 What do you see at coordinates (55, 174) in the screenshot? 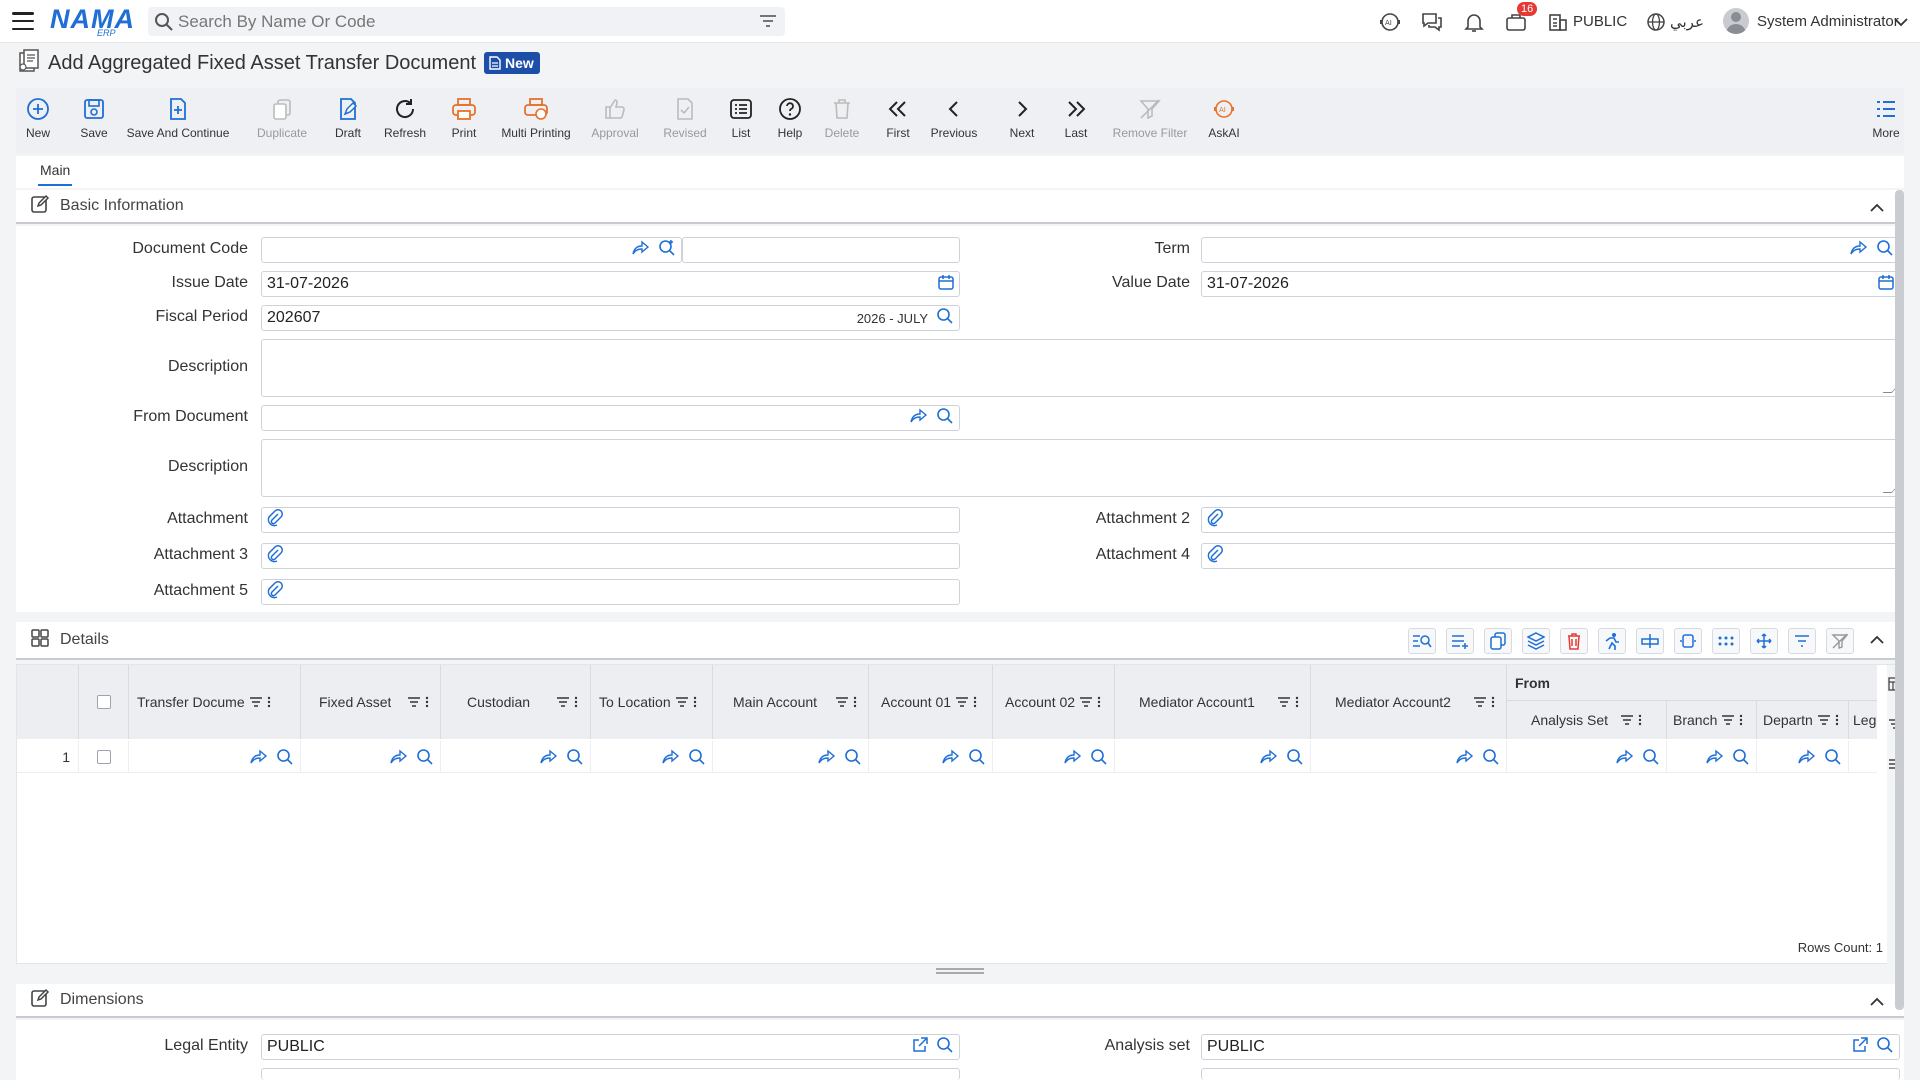
I see `tab-main: Main` at bounding box center [55, 174].